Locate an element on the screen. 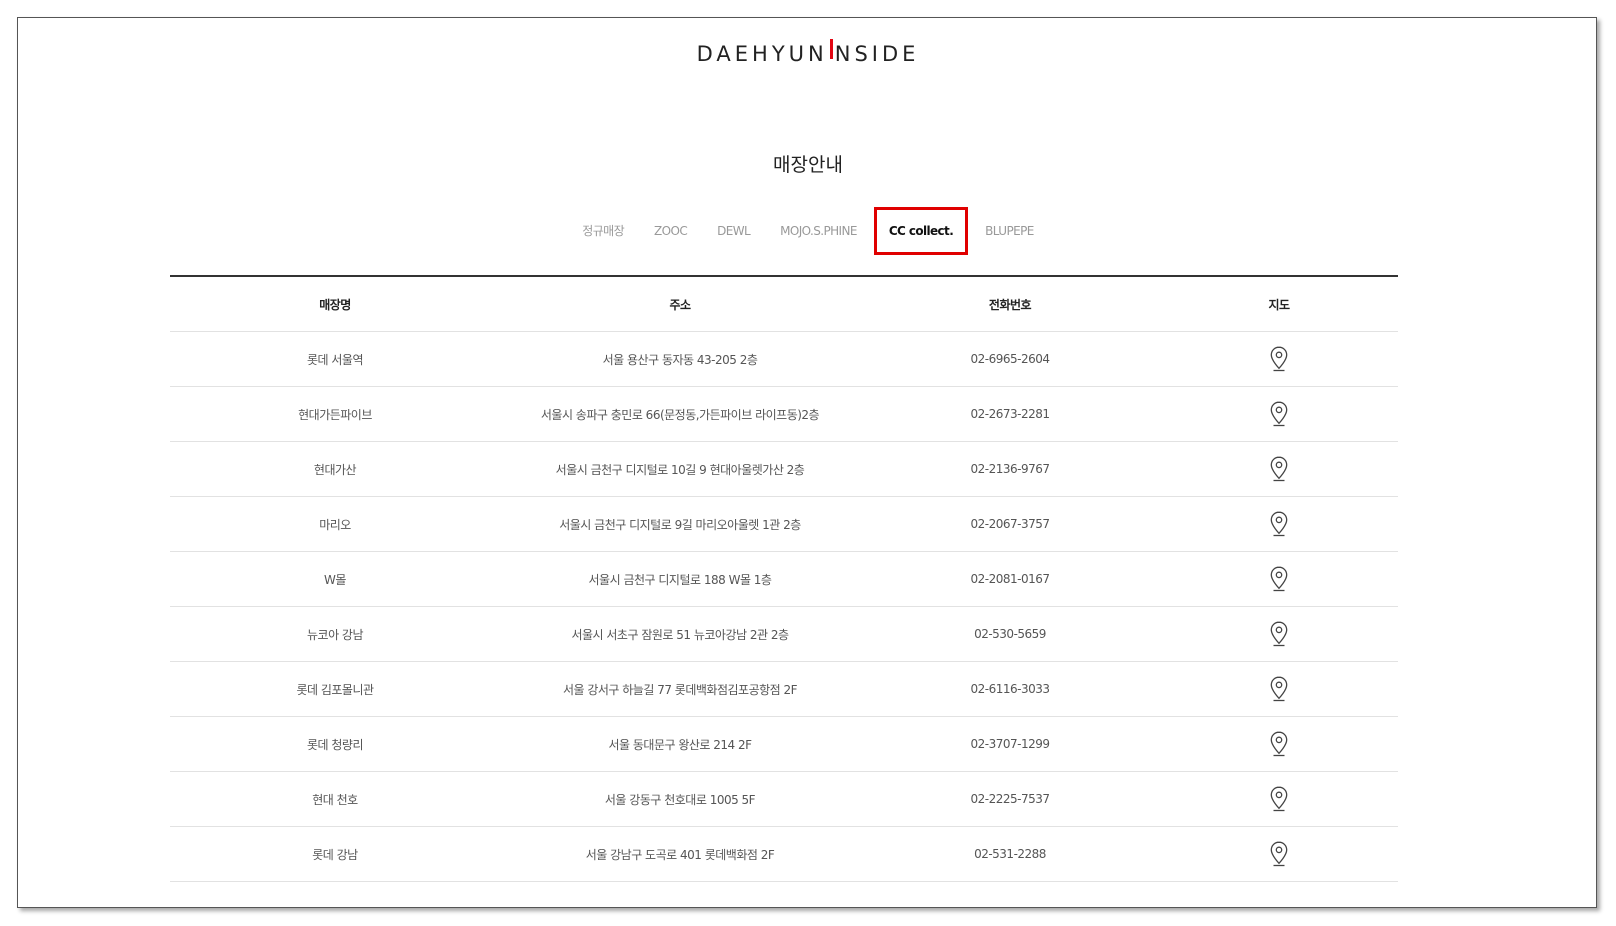  store-address: 서울시 금천구 디지털로 188 W몰 1층 is located at coordinates (680, 579).